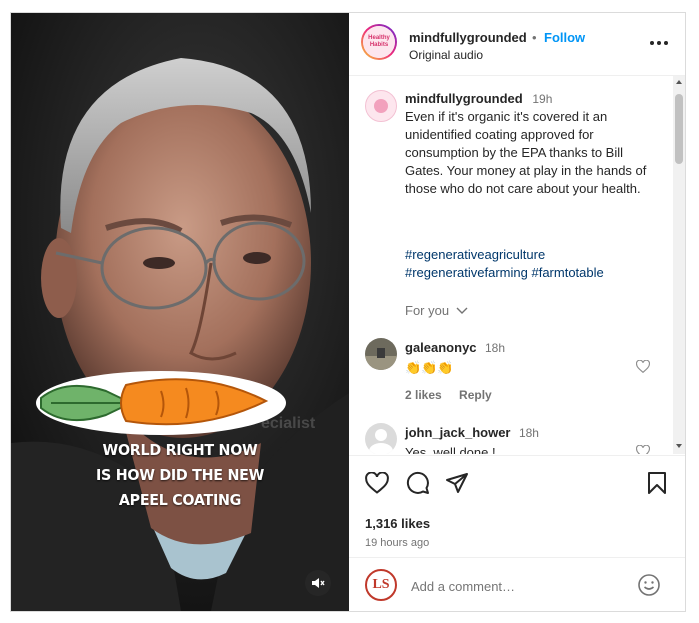 The image size is (699, 623). Describe the element at coordinates (679, 82) in the screenshot. I see `scroll-up-icon` at that location.